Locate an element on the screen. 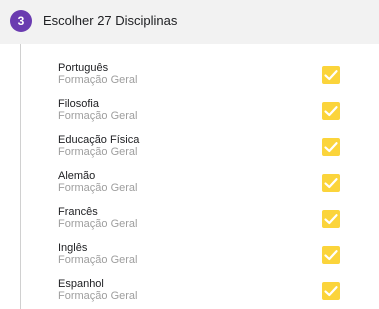 The height and width of the screenshot is (309, 379). discipline-name: Filosofia is located at coordinates (78, 104).